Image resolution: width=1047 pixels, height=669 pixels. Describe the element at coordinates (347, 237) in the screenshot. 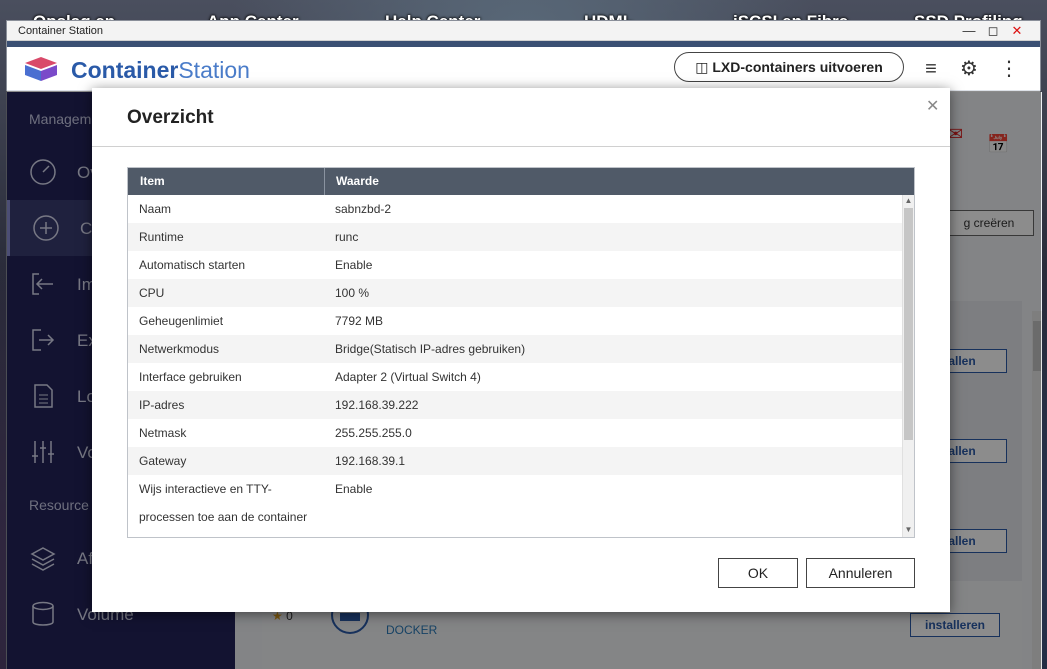

I see `row-value: runc` at that location.